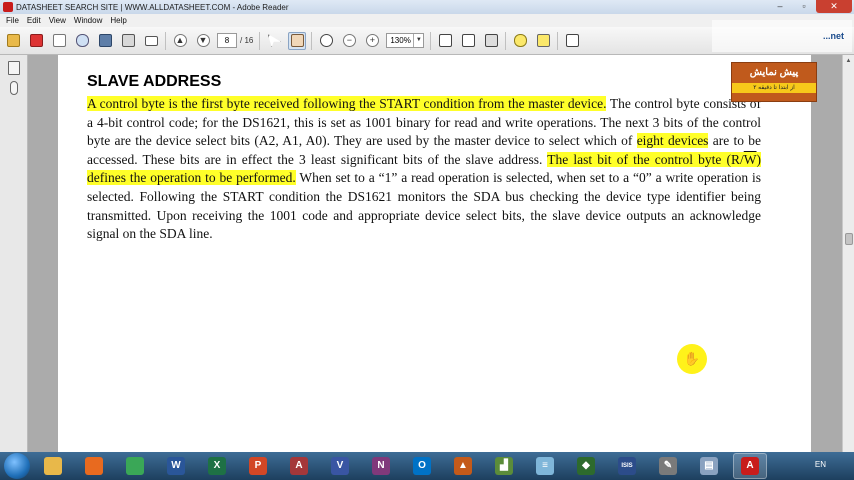 Image resolution: width=854 pixels, height=480 pixels. I want to click on window-controls: – ▫ ✕, so click(810, 6).